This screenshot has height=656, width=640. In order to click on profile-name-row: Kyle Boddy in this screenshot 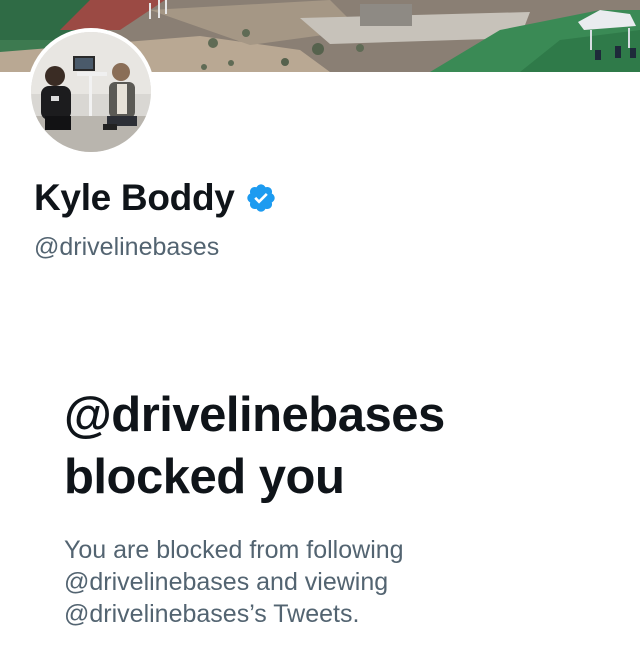, I will do `click(155, 198)`.